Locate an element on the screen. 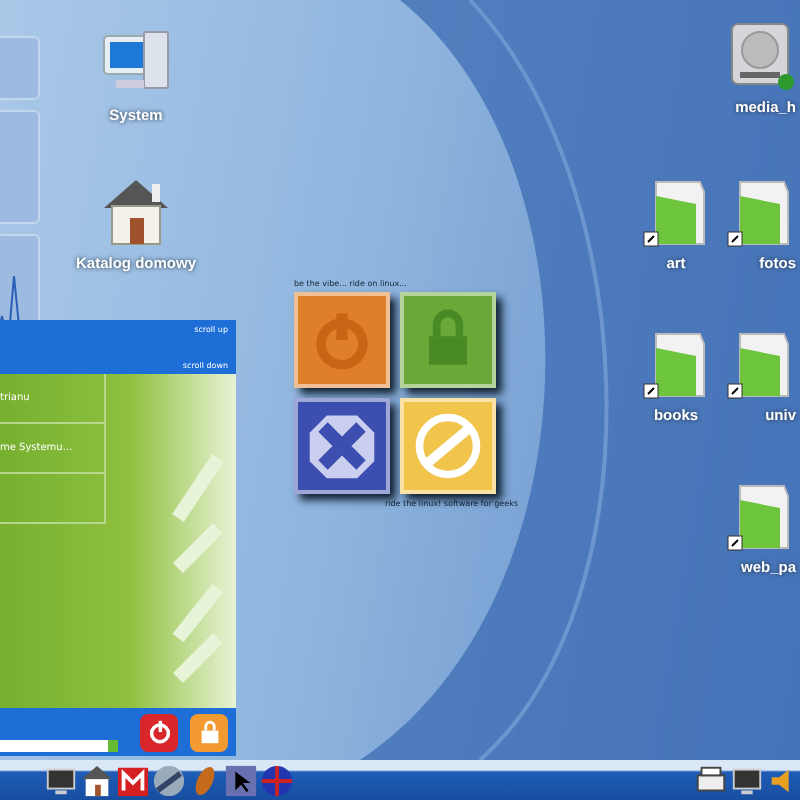  cancel-tile is located at coordinates (342, 446).